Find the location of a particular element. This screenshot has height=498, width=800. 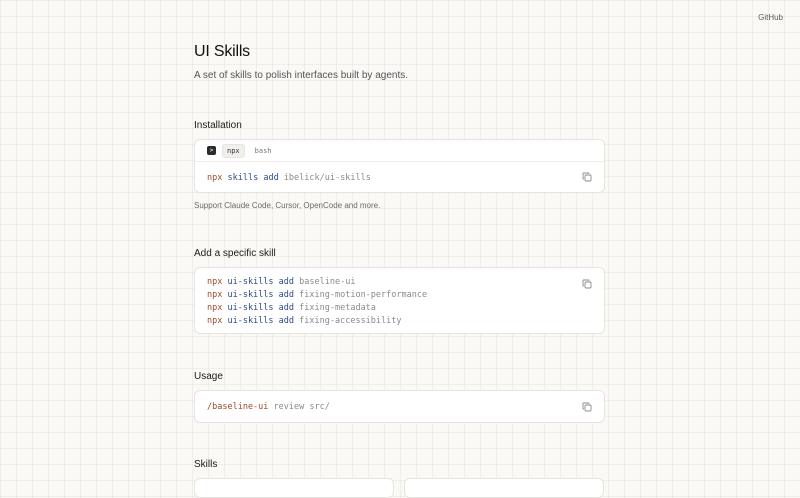

usage-heading: Usage is located at coordinates (208, 376).